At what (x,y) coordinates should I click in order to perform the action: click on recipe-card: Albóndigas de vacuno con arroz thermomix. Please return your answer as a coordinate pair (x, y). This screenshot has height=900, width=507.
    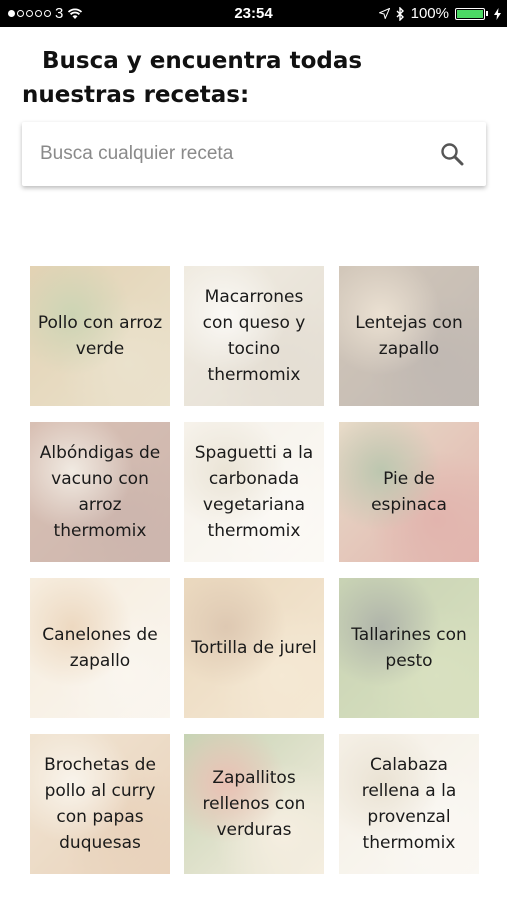
    Looking at the image, I should click on (100, 492).